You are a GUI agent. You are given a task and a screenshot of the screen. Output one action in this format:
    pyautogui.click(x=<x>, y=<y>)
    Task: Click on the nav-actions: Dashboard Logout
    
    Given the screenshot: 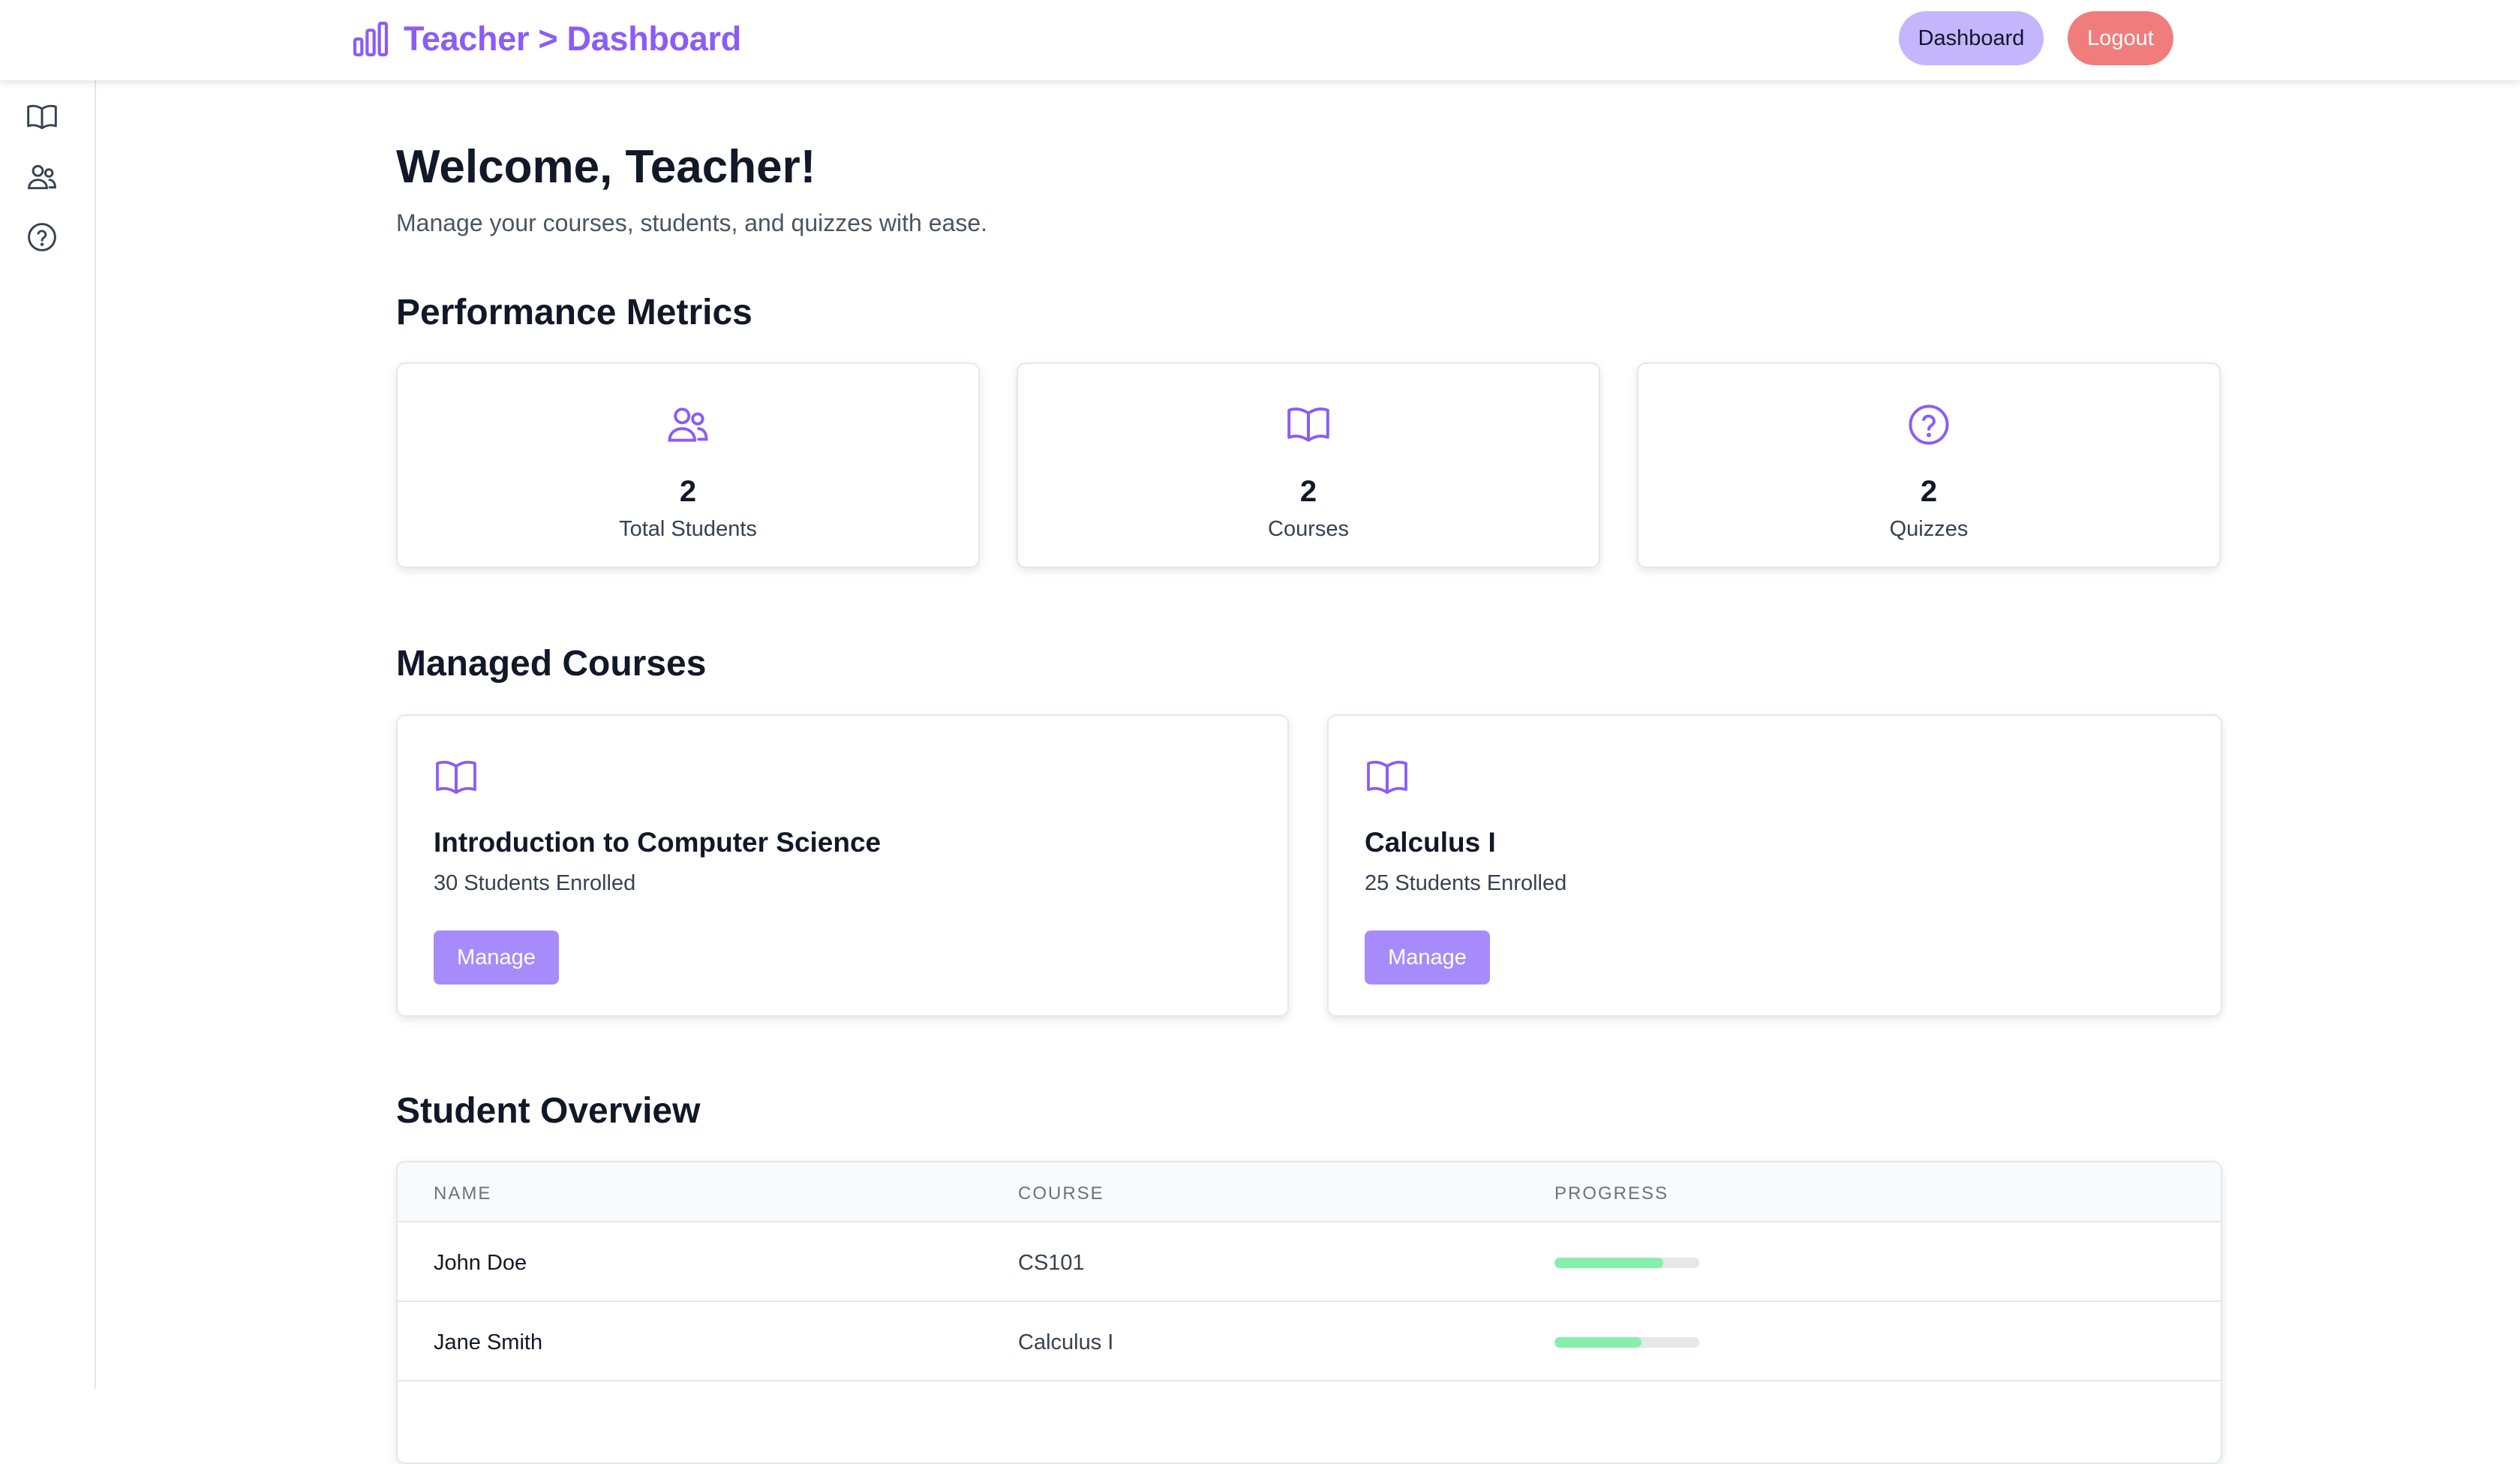 What is the action you would take?
    pyautogui.click(x=2036, y=38)
    